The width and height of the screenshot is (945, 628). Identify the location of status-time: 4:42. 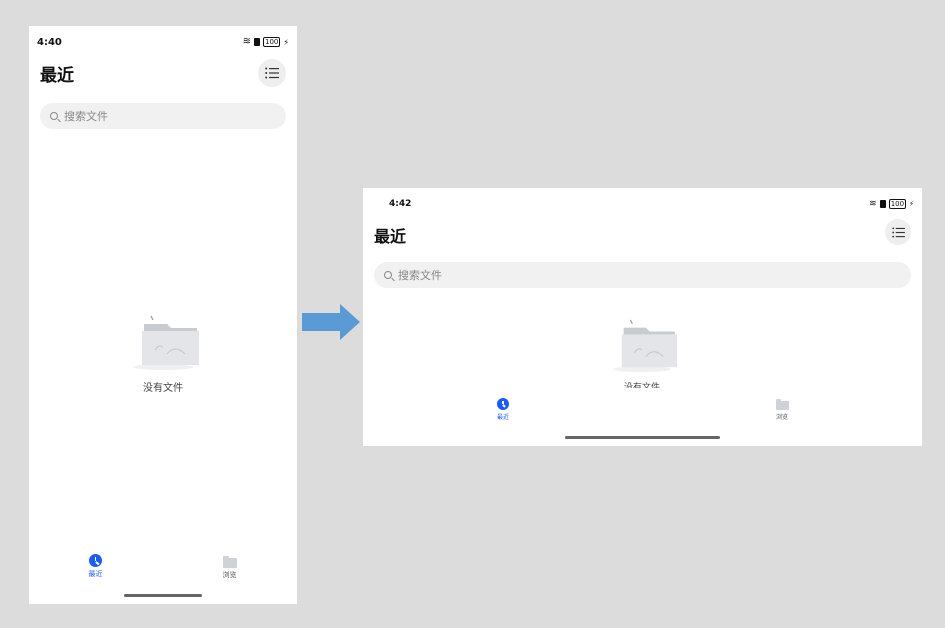
(400, 204).